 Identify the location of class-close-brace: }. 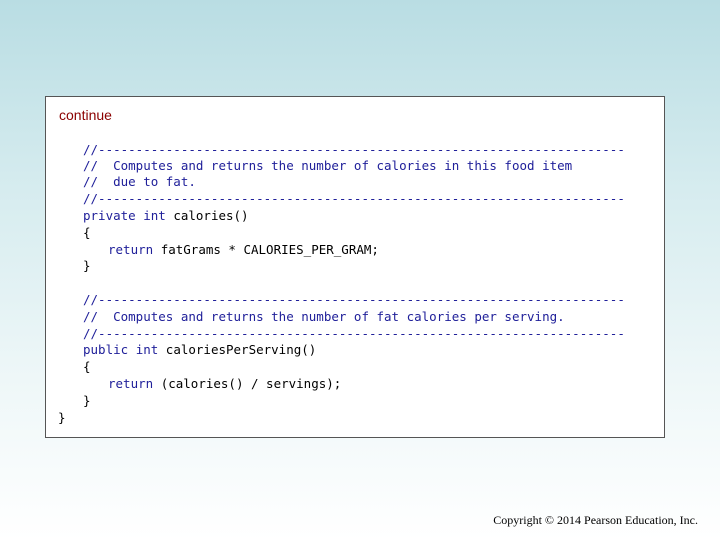
(62, 417).